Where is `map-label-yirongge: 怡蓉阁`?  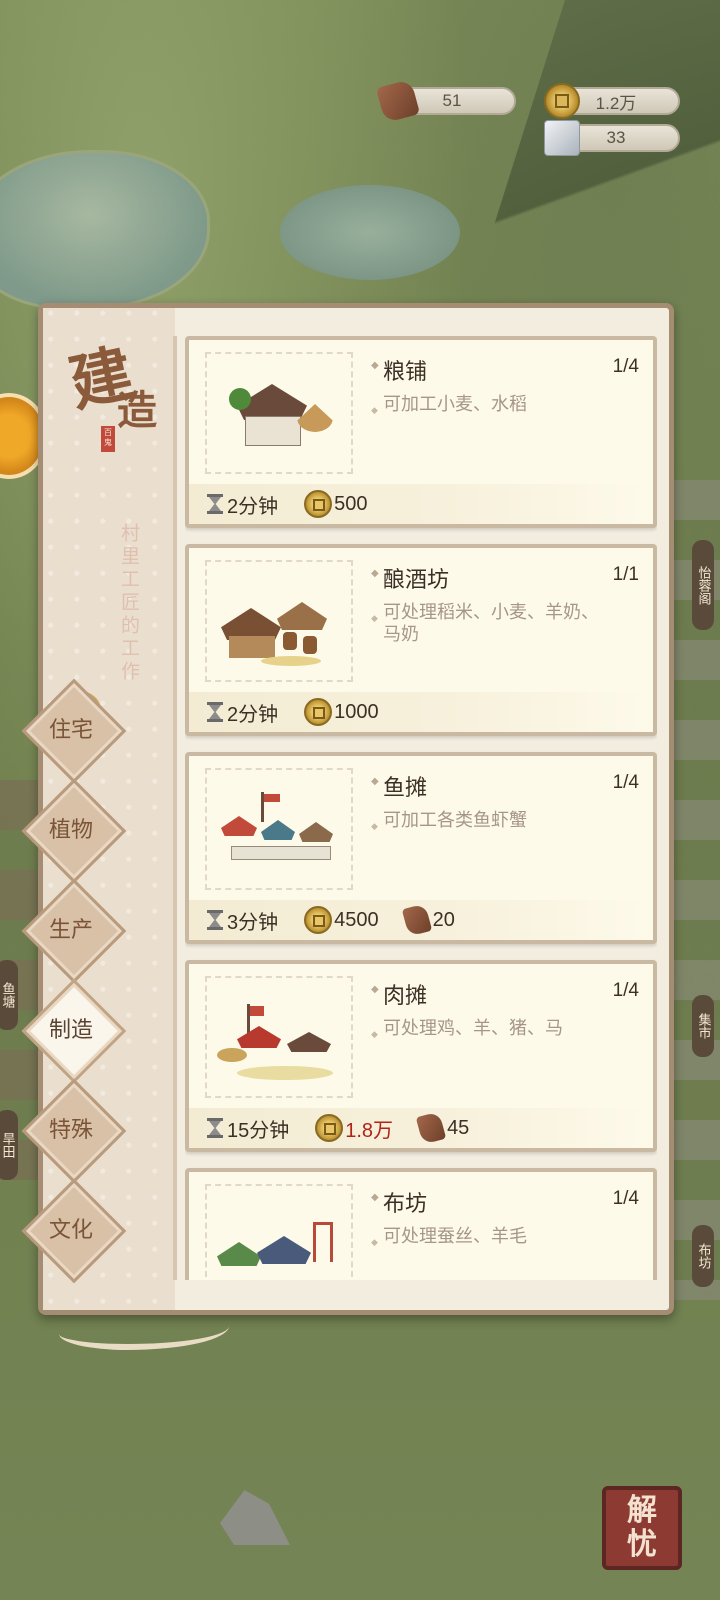
map-label-yirongge: 怡蓉阁 is located at coordinates (703, 585).